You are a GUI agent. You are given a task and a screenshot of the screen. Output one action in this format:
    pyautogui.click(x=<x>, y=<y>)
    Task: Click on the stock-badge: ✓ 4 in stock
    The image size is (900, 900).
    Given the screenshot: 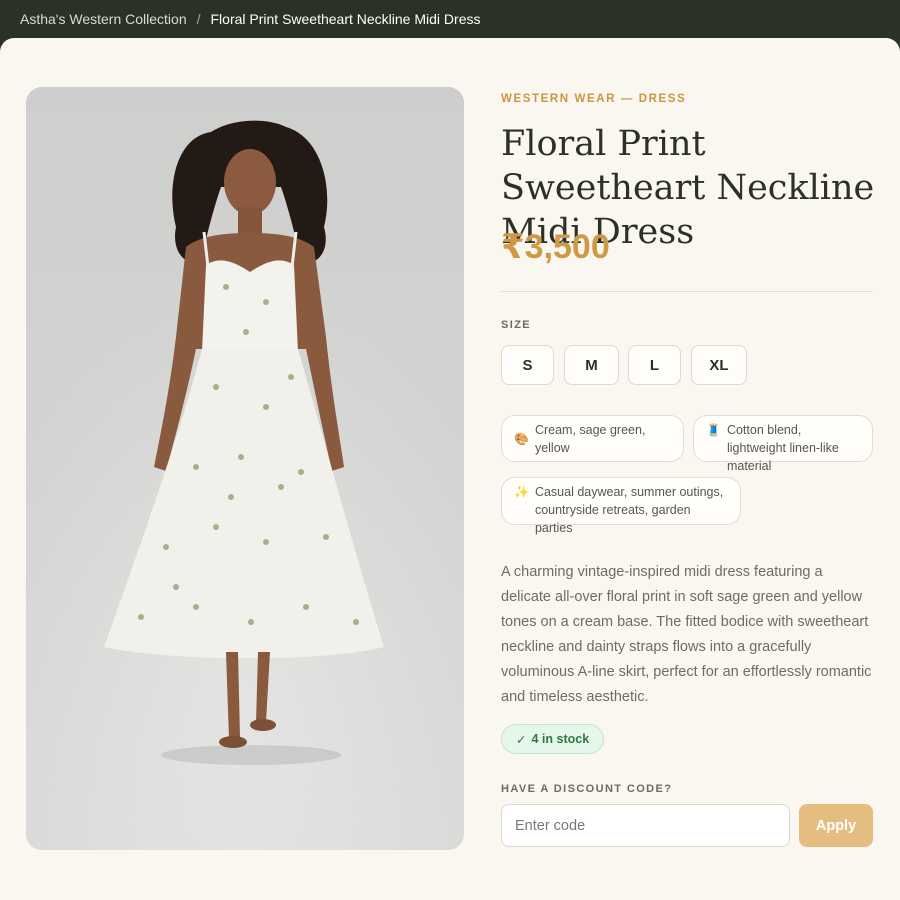 What is the action you would take?
    pyautogui.click(x=553, y=739)
    